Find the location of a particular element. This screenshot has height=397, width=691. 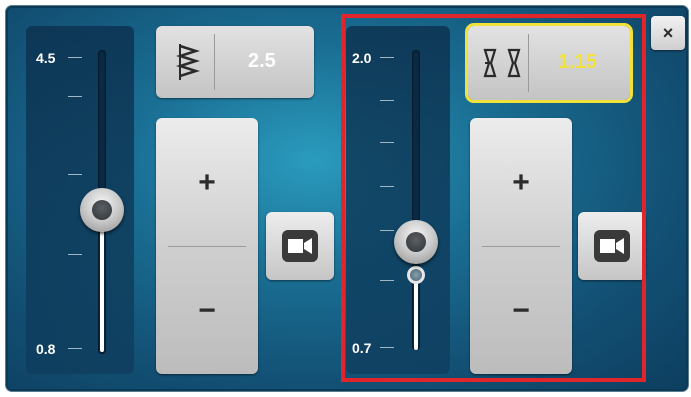

close-button: × is located at coordinates (668, 33).